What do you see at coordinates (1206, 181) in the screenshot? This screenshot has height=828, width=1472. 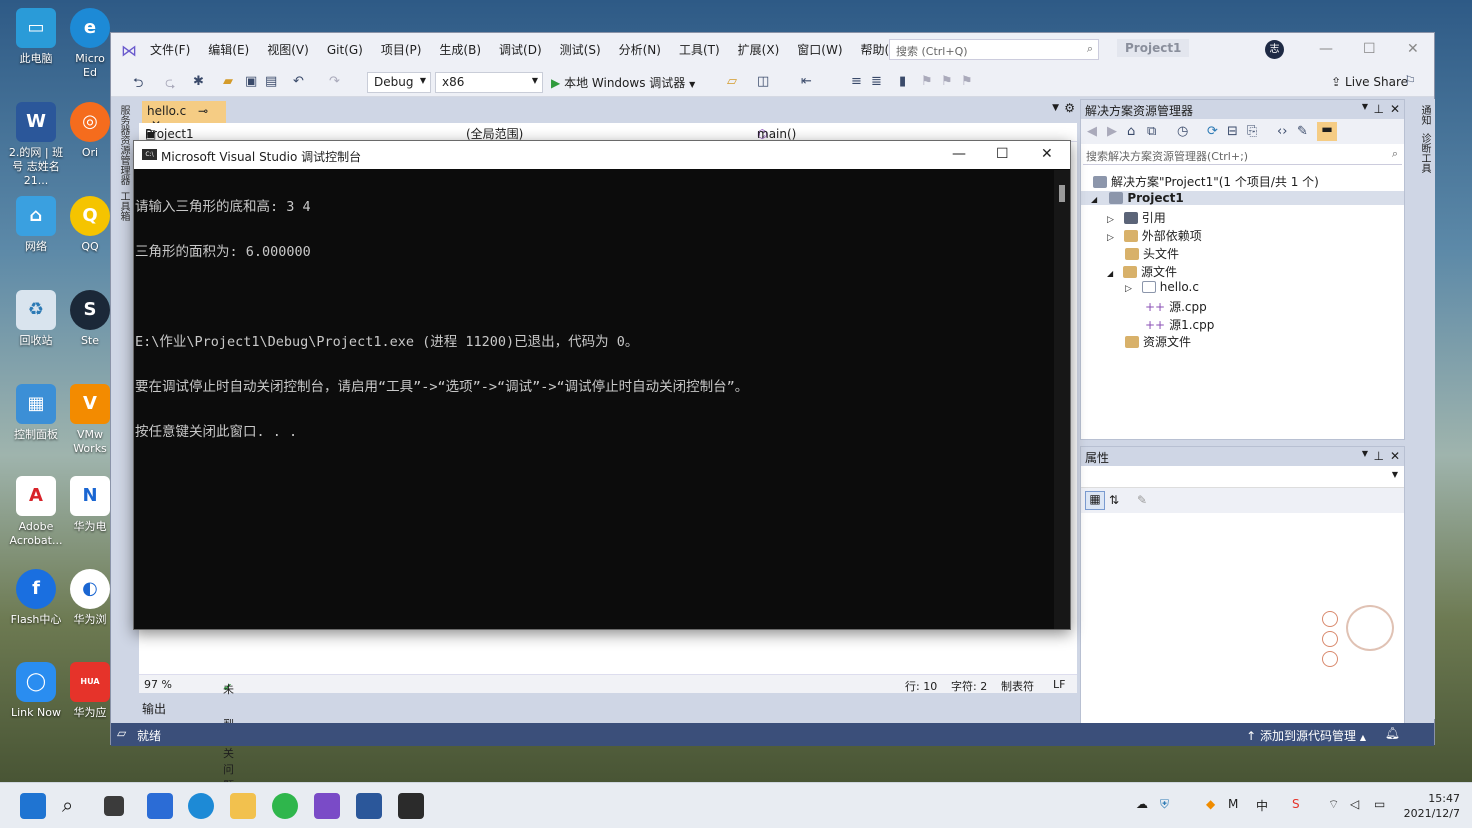 I see `tree-solution: 解决方案"Project1"(1 个项目/共 1 个)` at bounding box center [1206, 181].